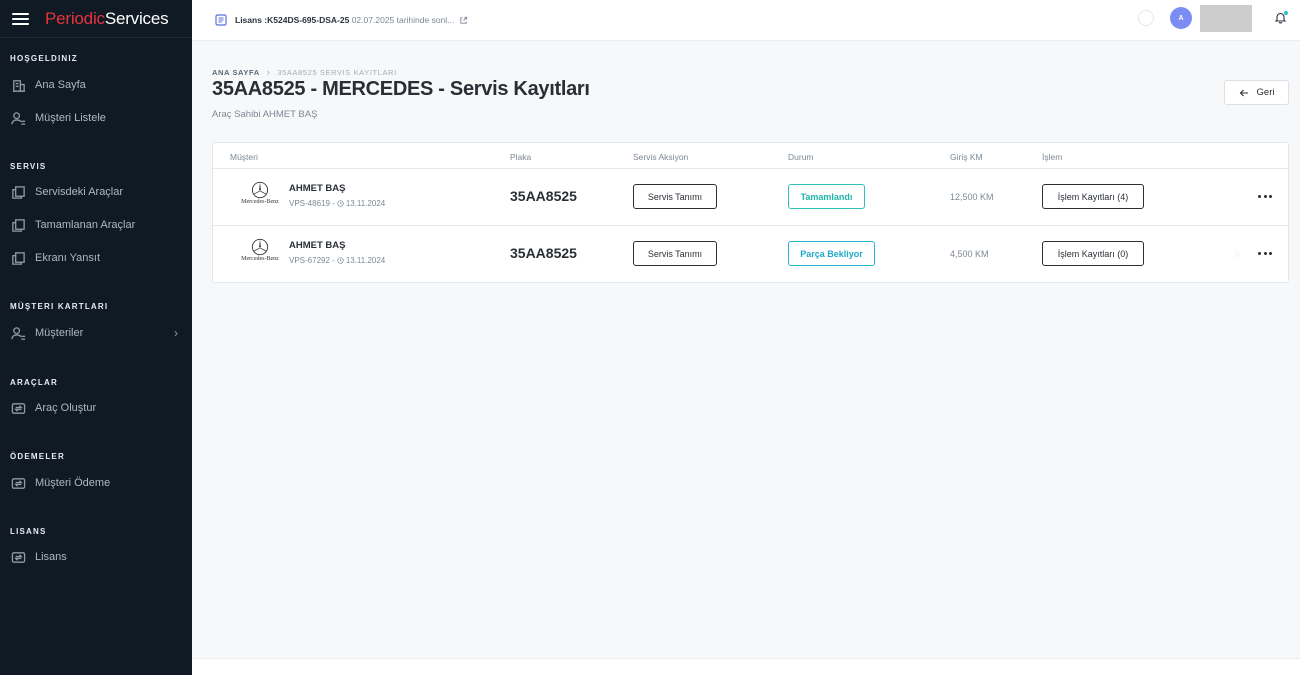 The width and height of the screenshot is (1300, 675). Describe the element at coordinates (59, 306) in the screenshot. I see `section-title-musteri-kartlari: MÜŞTERI KARTLARI` at that location.